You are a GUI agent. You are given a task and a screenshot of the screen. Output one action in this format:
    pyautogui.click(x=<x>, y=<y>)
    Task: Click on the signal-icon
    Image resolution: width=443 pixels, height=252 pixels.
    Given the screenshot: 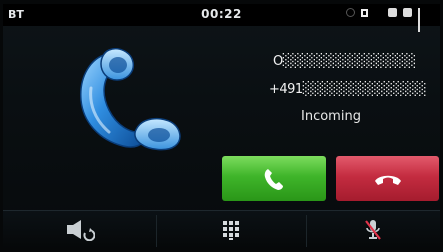 What is the action you would take?
    pyautogui.click(x=425, y=20)
    